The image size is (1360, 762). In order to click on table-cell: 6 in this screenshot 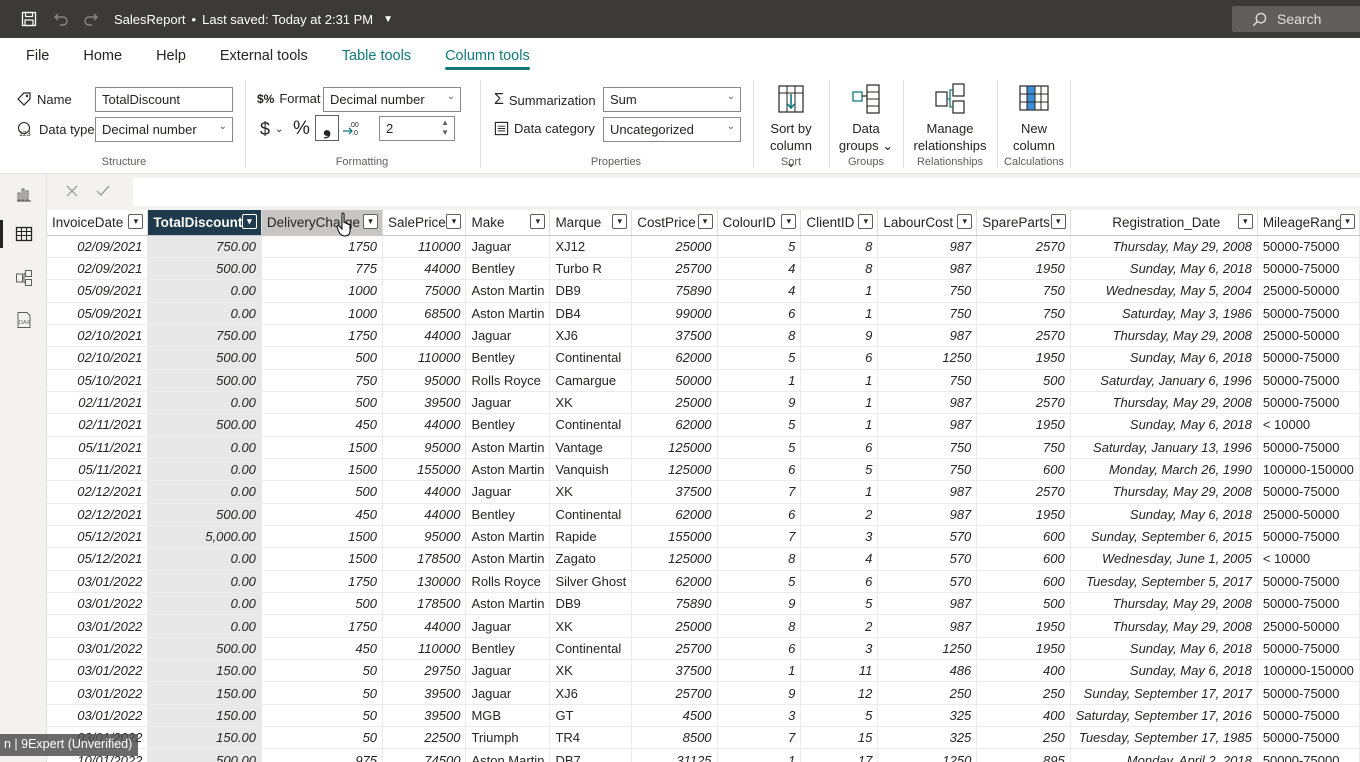, I will do `click(759, 514)`.